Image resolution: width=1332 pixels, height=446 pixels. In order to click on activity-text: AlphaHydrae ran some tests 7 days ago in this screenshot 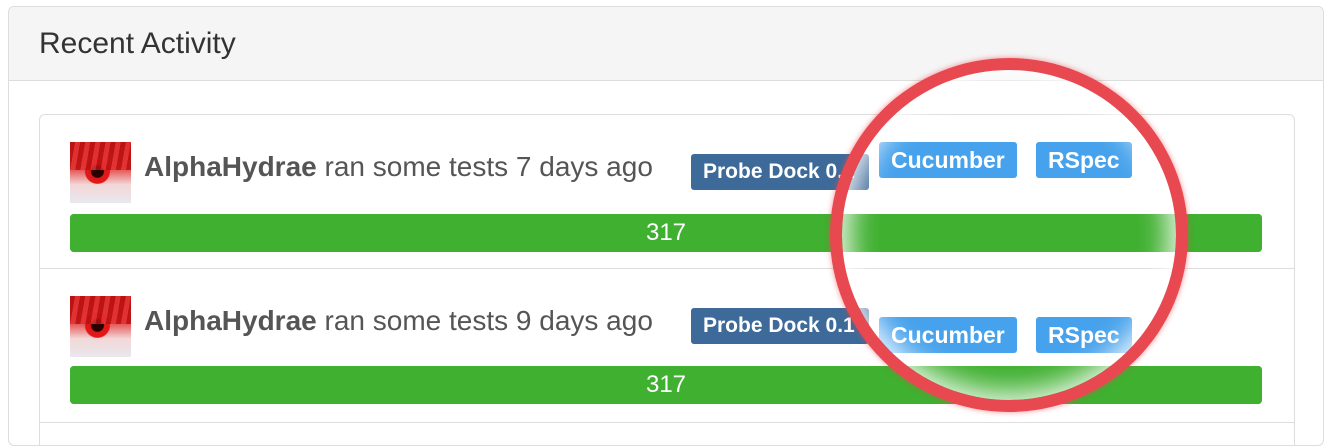, I will do `click(398, 167)`.